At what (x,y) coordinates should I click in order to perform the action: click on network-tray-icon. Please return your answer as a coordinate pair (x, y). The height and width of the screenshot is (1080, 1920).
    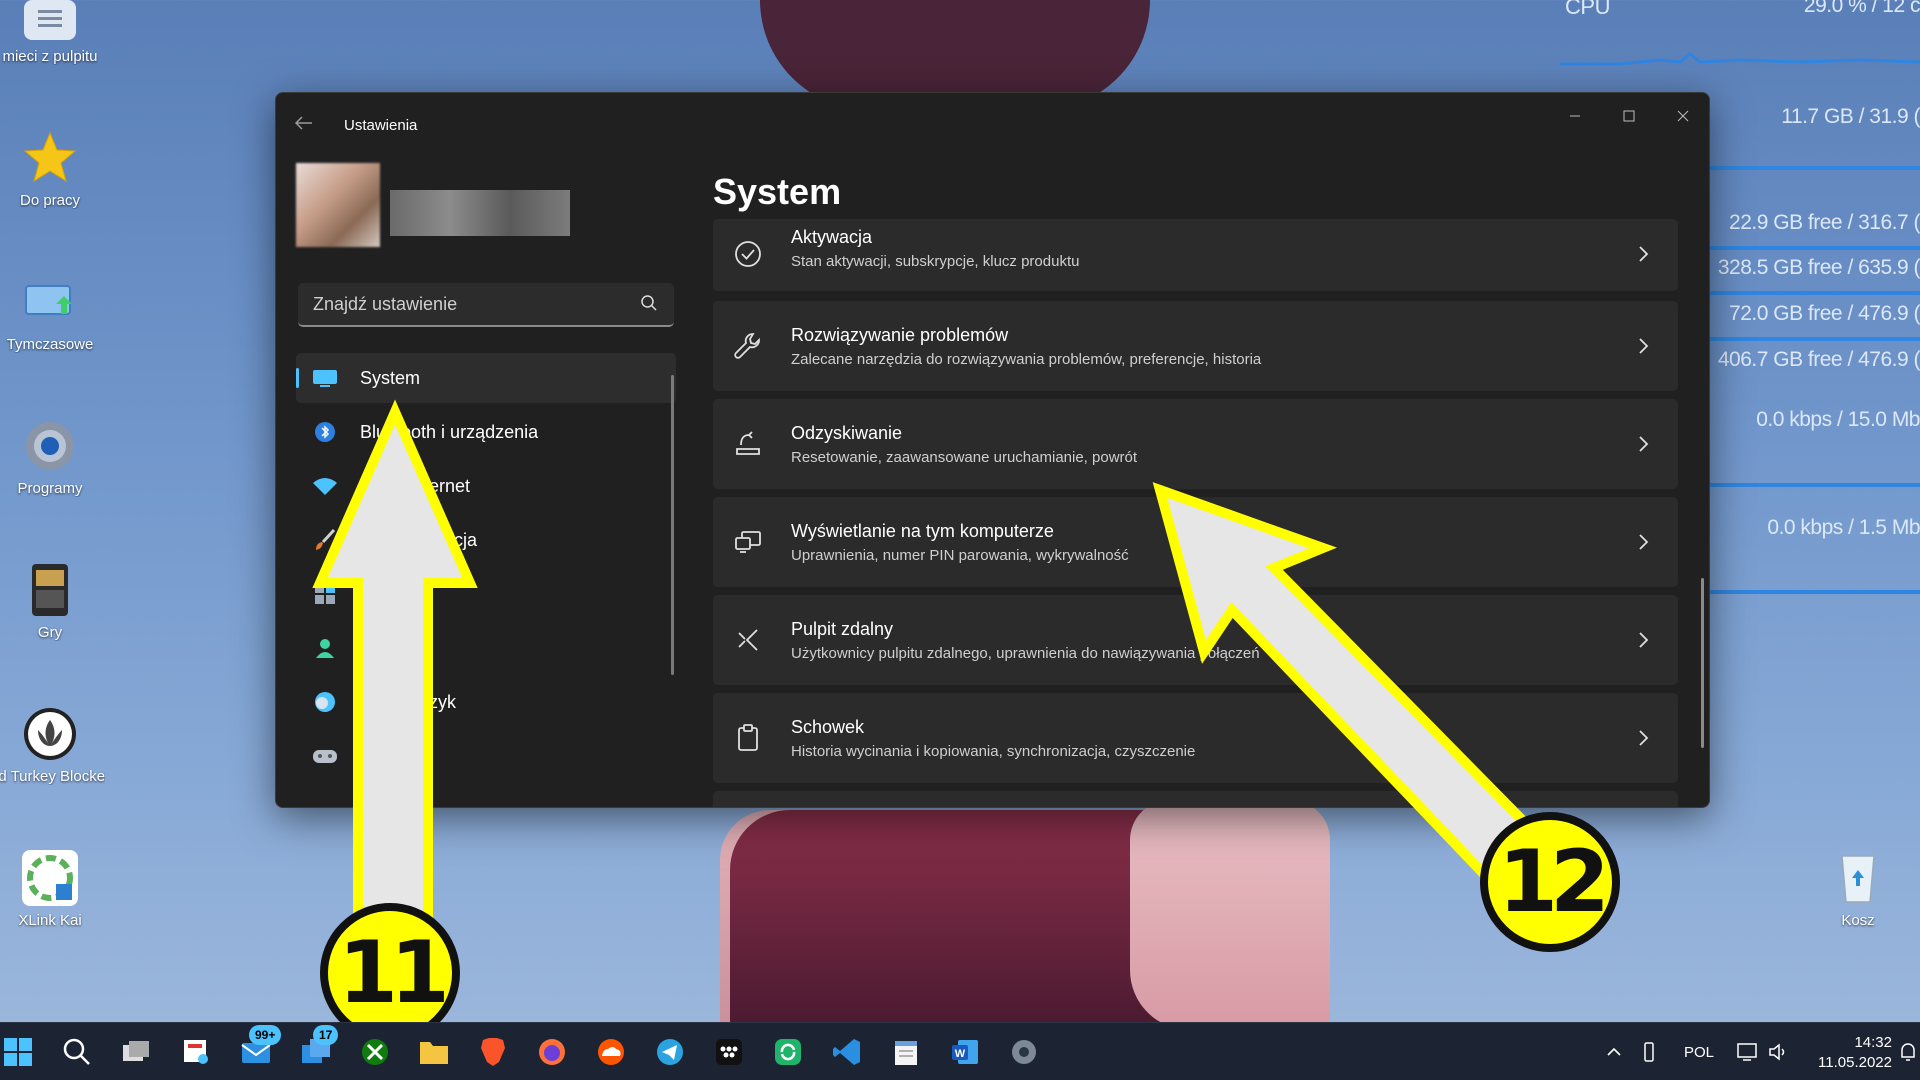
    Looking at the image, I should click on (1748, 1051).